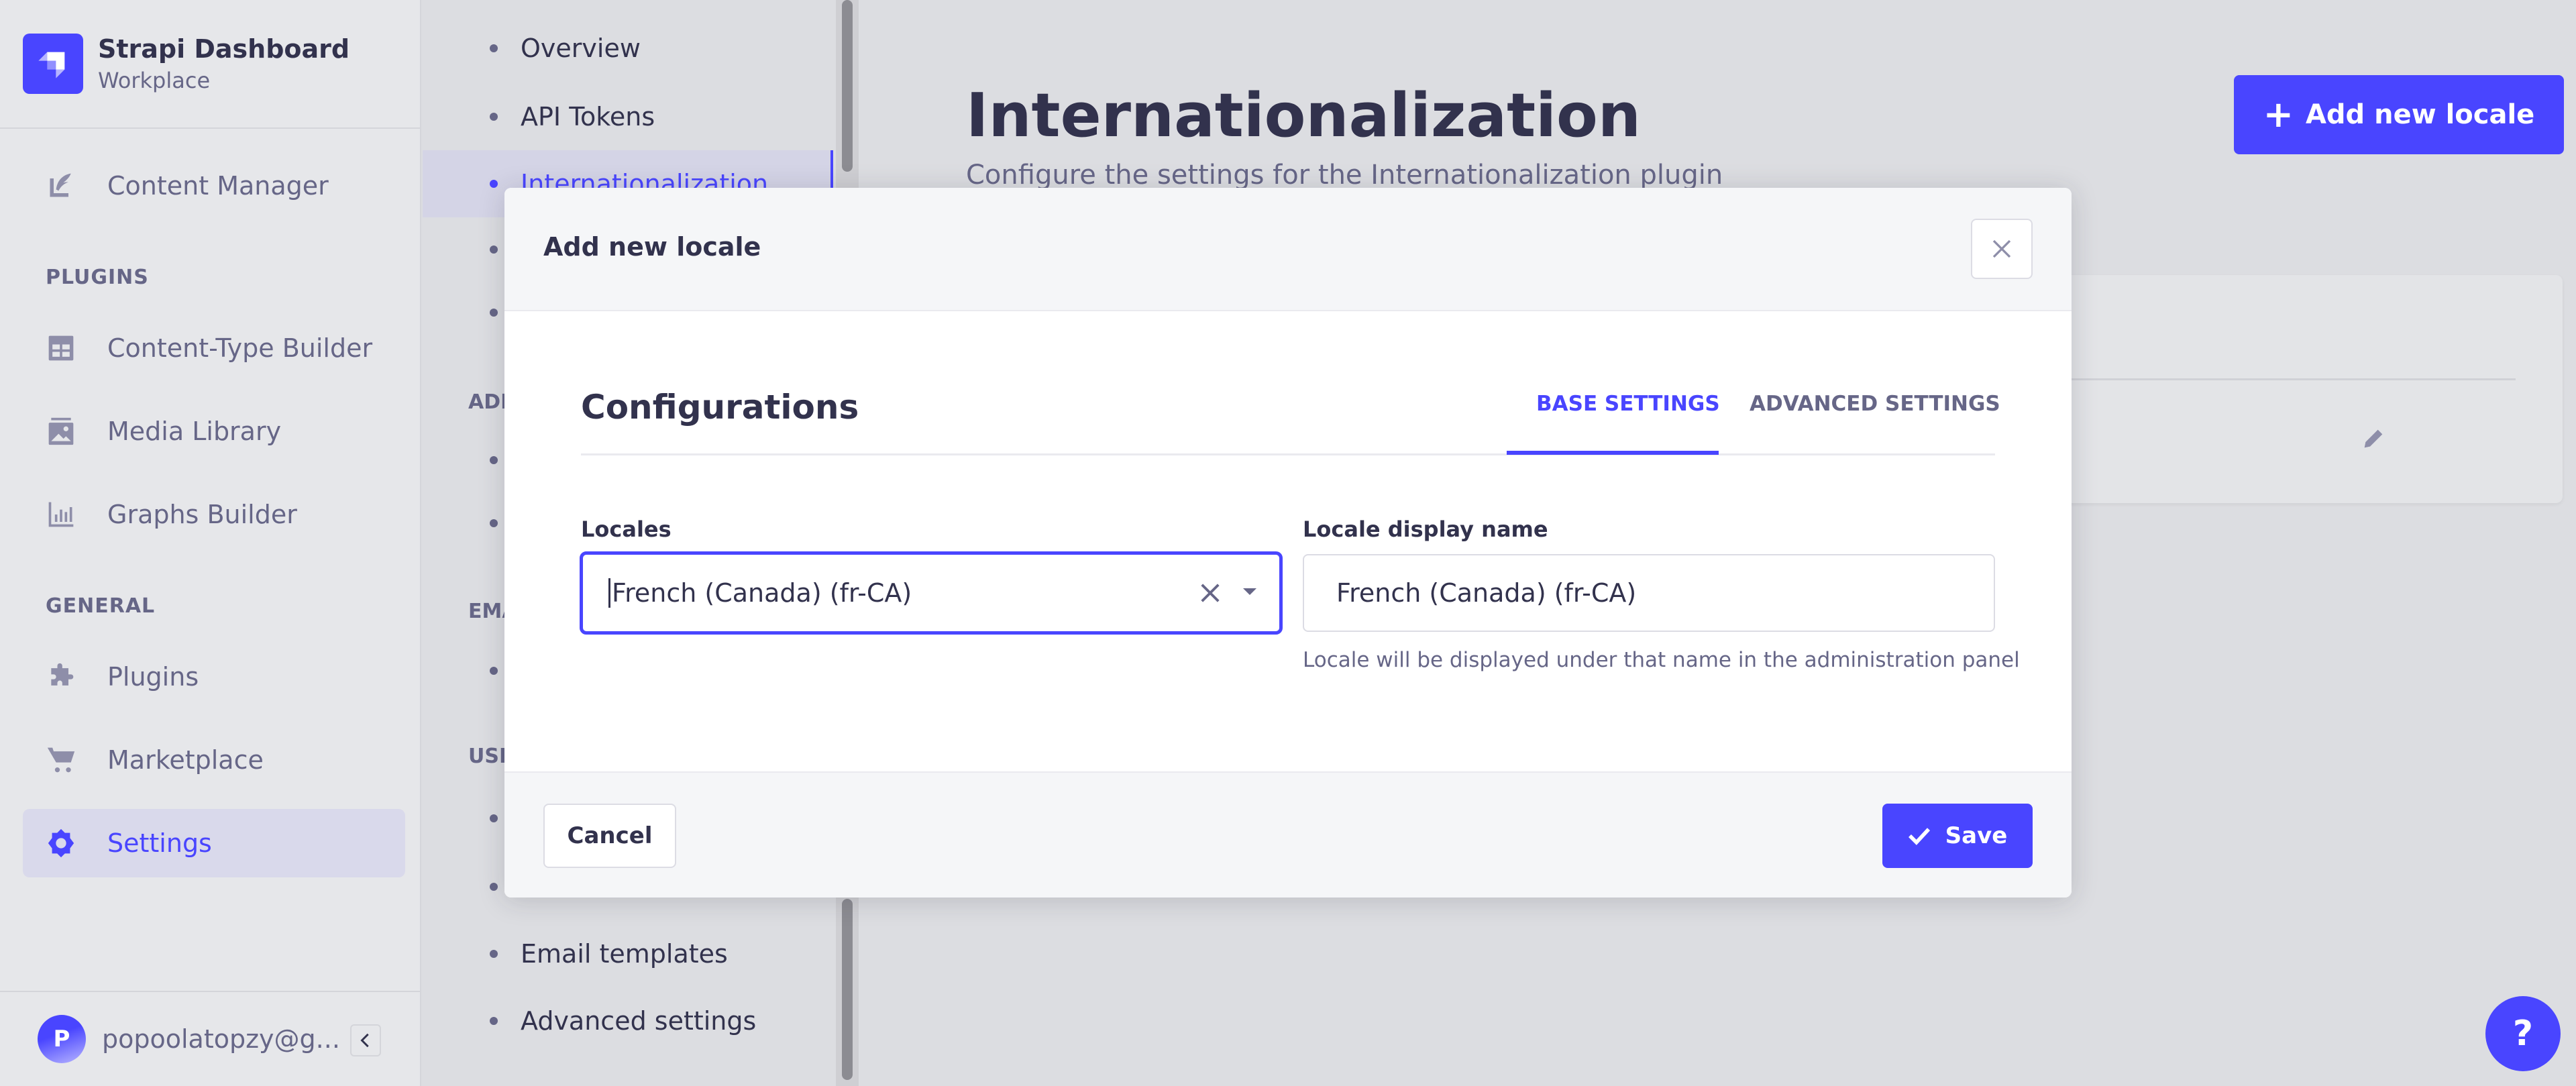 This screenshot has width=2576, height=1086. What do you see at coordinates (240, 348) in the screenshot?
I see `nav-label: Content-Type Builder` at bounding box center [240, 348].